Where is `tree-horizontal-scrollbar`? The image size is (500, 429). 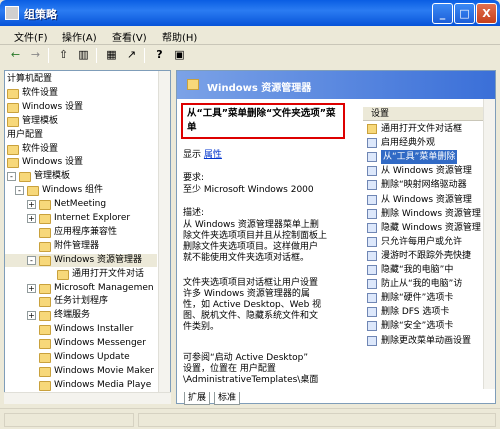 tree-horizontal-scrollbar is located at coordinates (87, 398).